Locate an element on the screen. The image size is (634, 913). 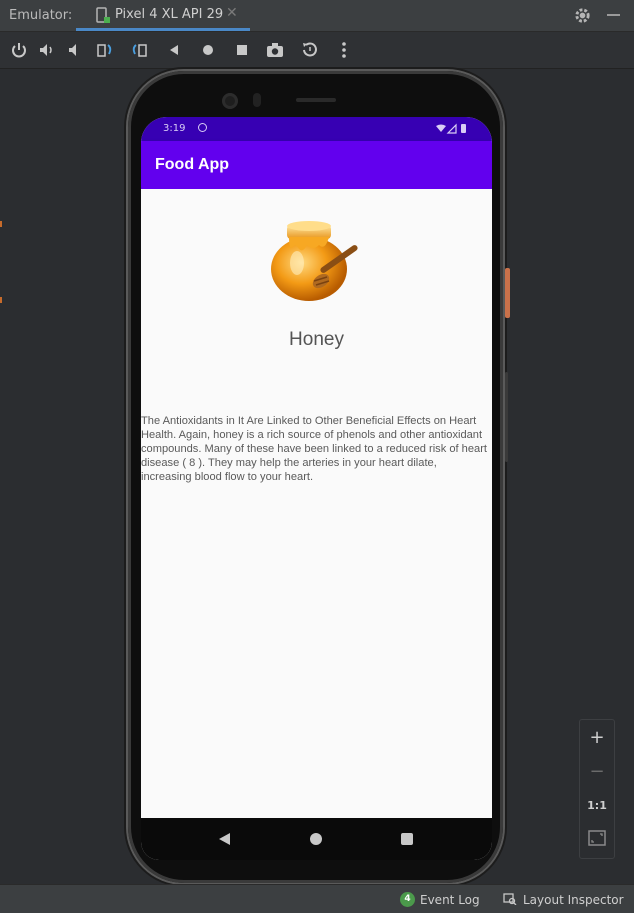
power-icon is located at coordinates (19, 50).